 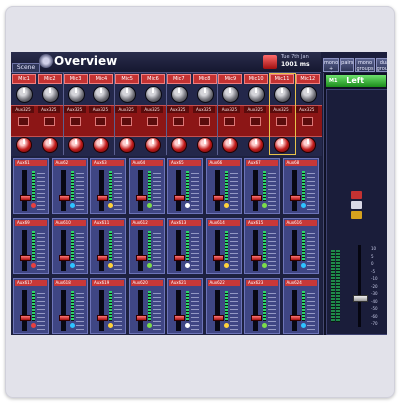 I want to click on aux-fader-strip: Aux610, so click(x=69, y=246).